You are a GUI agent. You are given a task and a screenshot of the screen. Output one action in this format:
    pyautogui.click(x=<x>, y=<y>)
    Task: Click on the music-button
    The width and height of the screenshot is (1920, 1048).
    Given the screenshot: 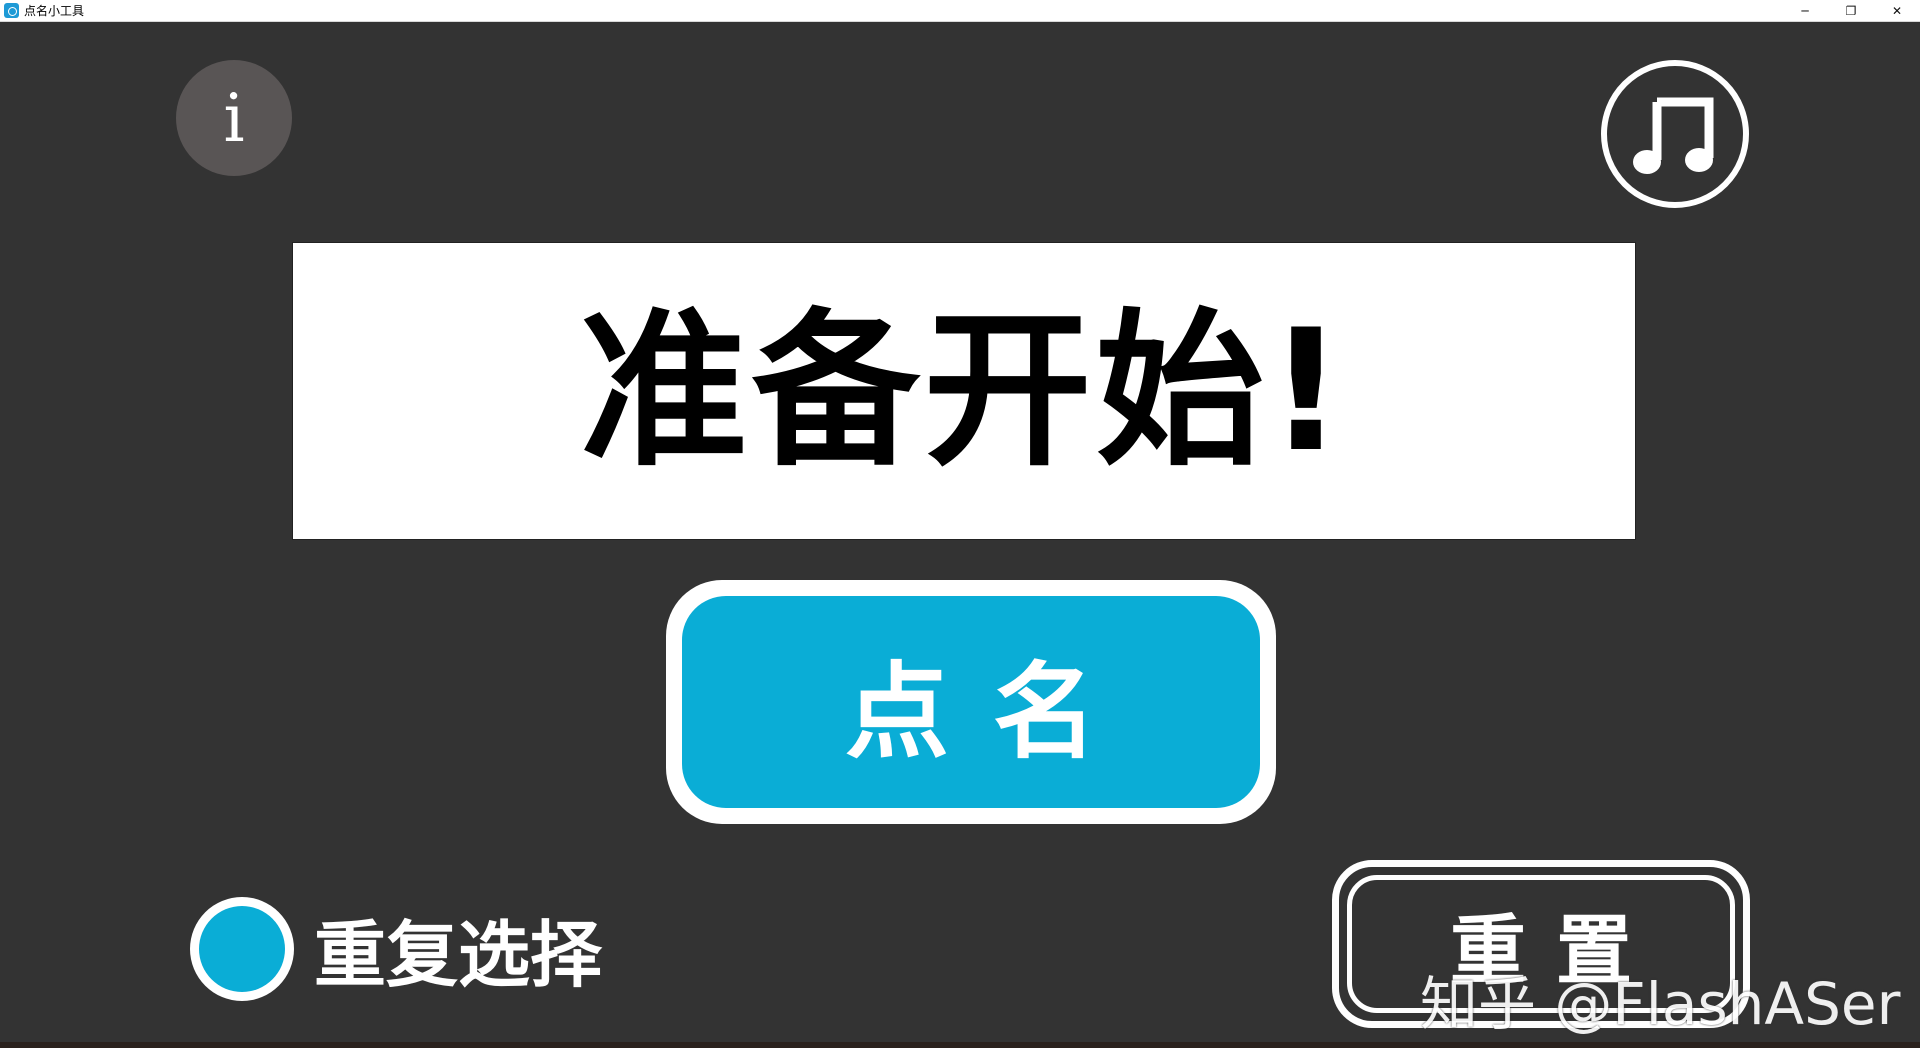 What is the action you would take?
    pyautogui.click(x=1675, y=134)
    